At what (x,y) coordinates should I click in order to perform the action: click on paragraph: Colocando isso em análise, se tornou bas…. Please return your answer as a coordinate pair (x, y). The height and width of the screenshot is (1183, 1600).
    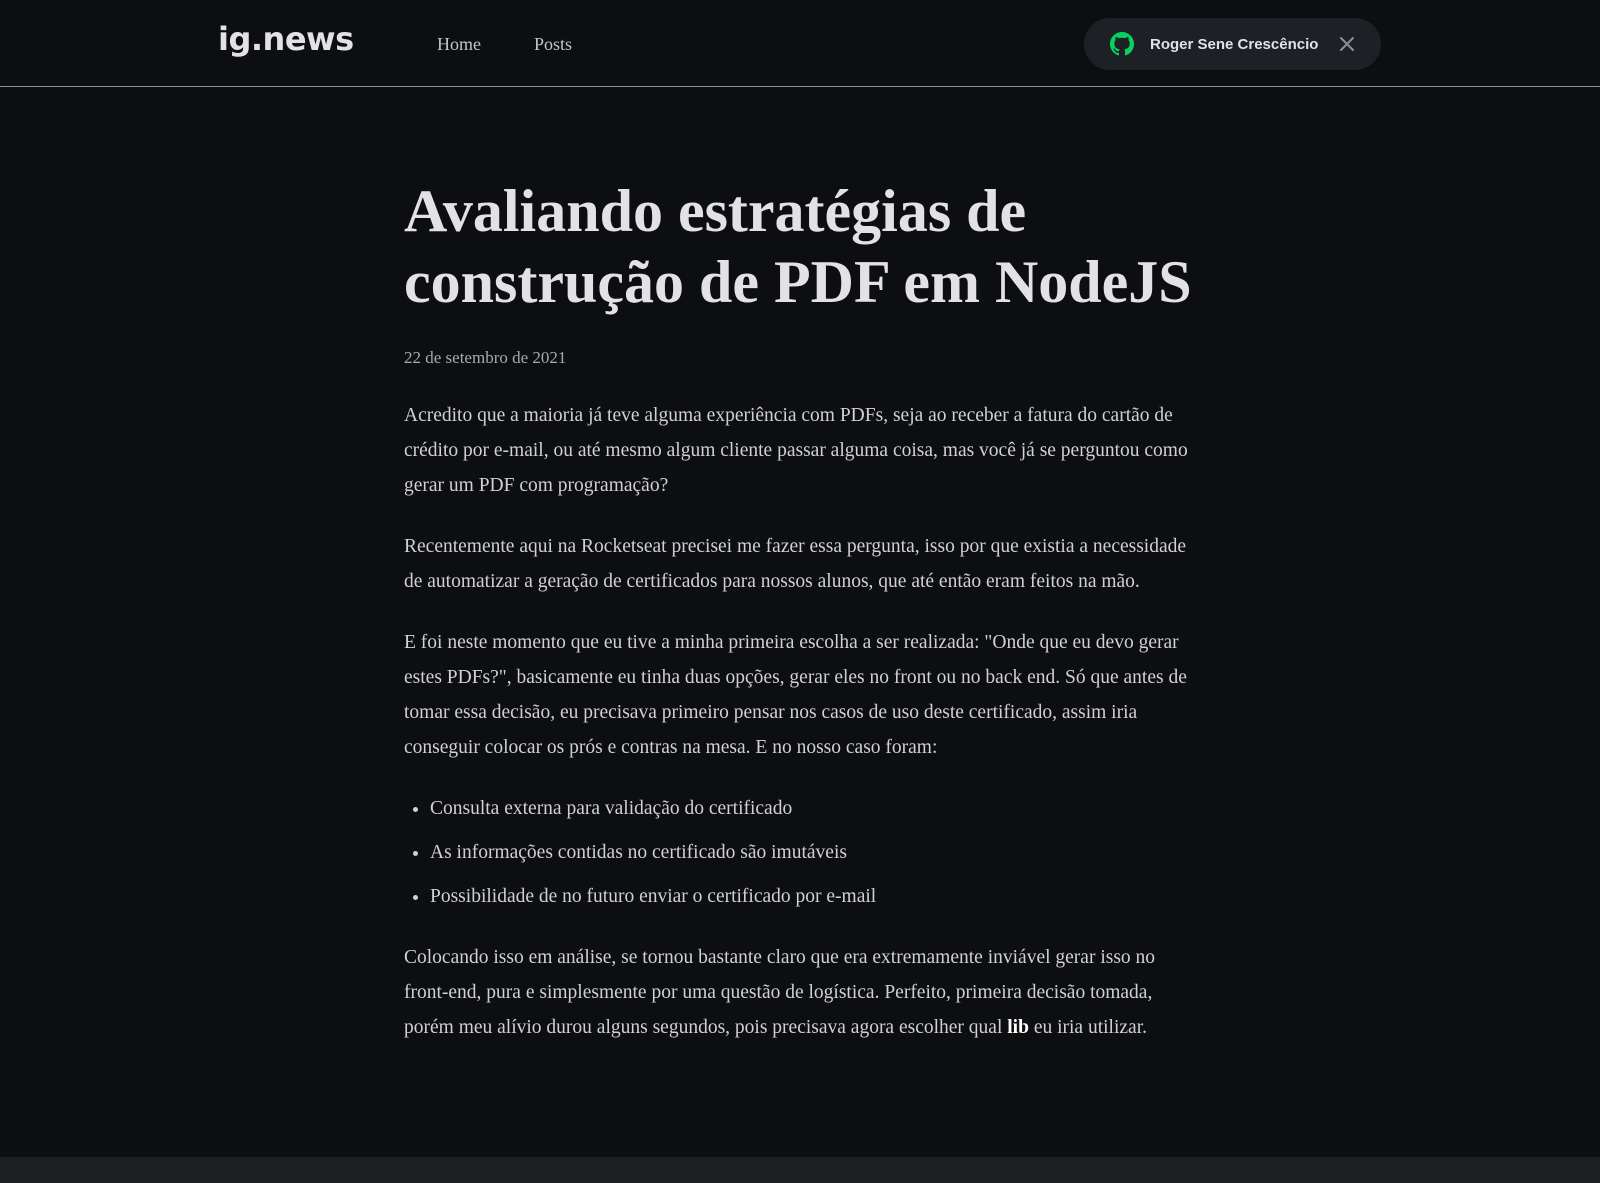
    Looking at the image, I should click on (804, 992).